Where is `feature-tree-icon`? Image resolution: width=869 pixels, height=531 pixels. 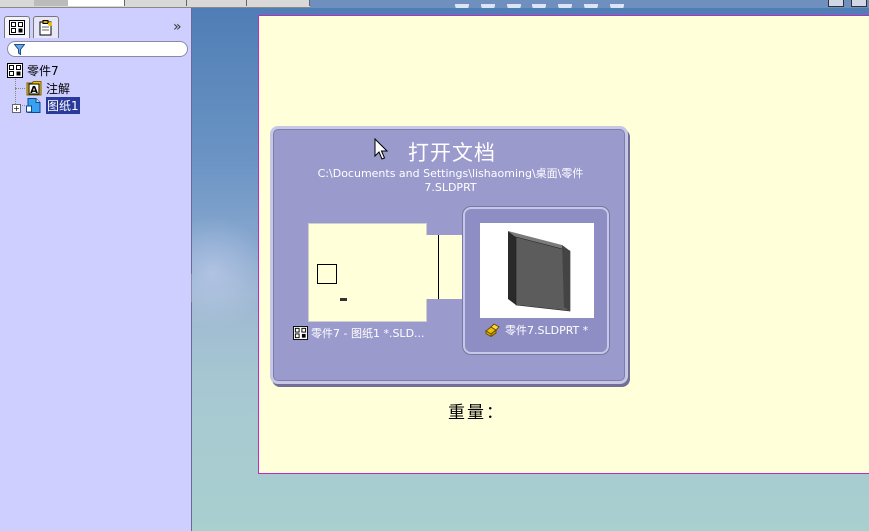
feature-tree-icon is located at coordinates (17, 27).